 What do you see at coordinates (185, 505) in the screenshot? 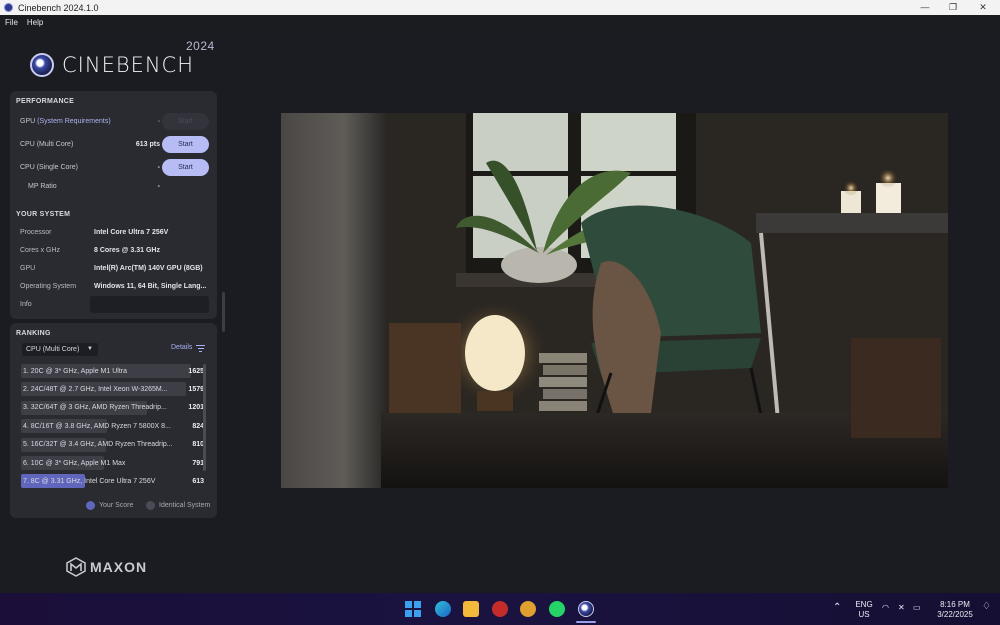
I see `legend-identical-label: Identical System` at bounding box center [185, 505].